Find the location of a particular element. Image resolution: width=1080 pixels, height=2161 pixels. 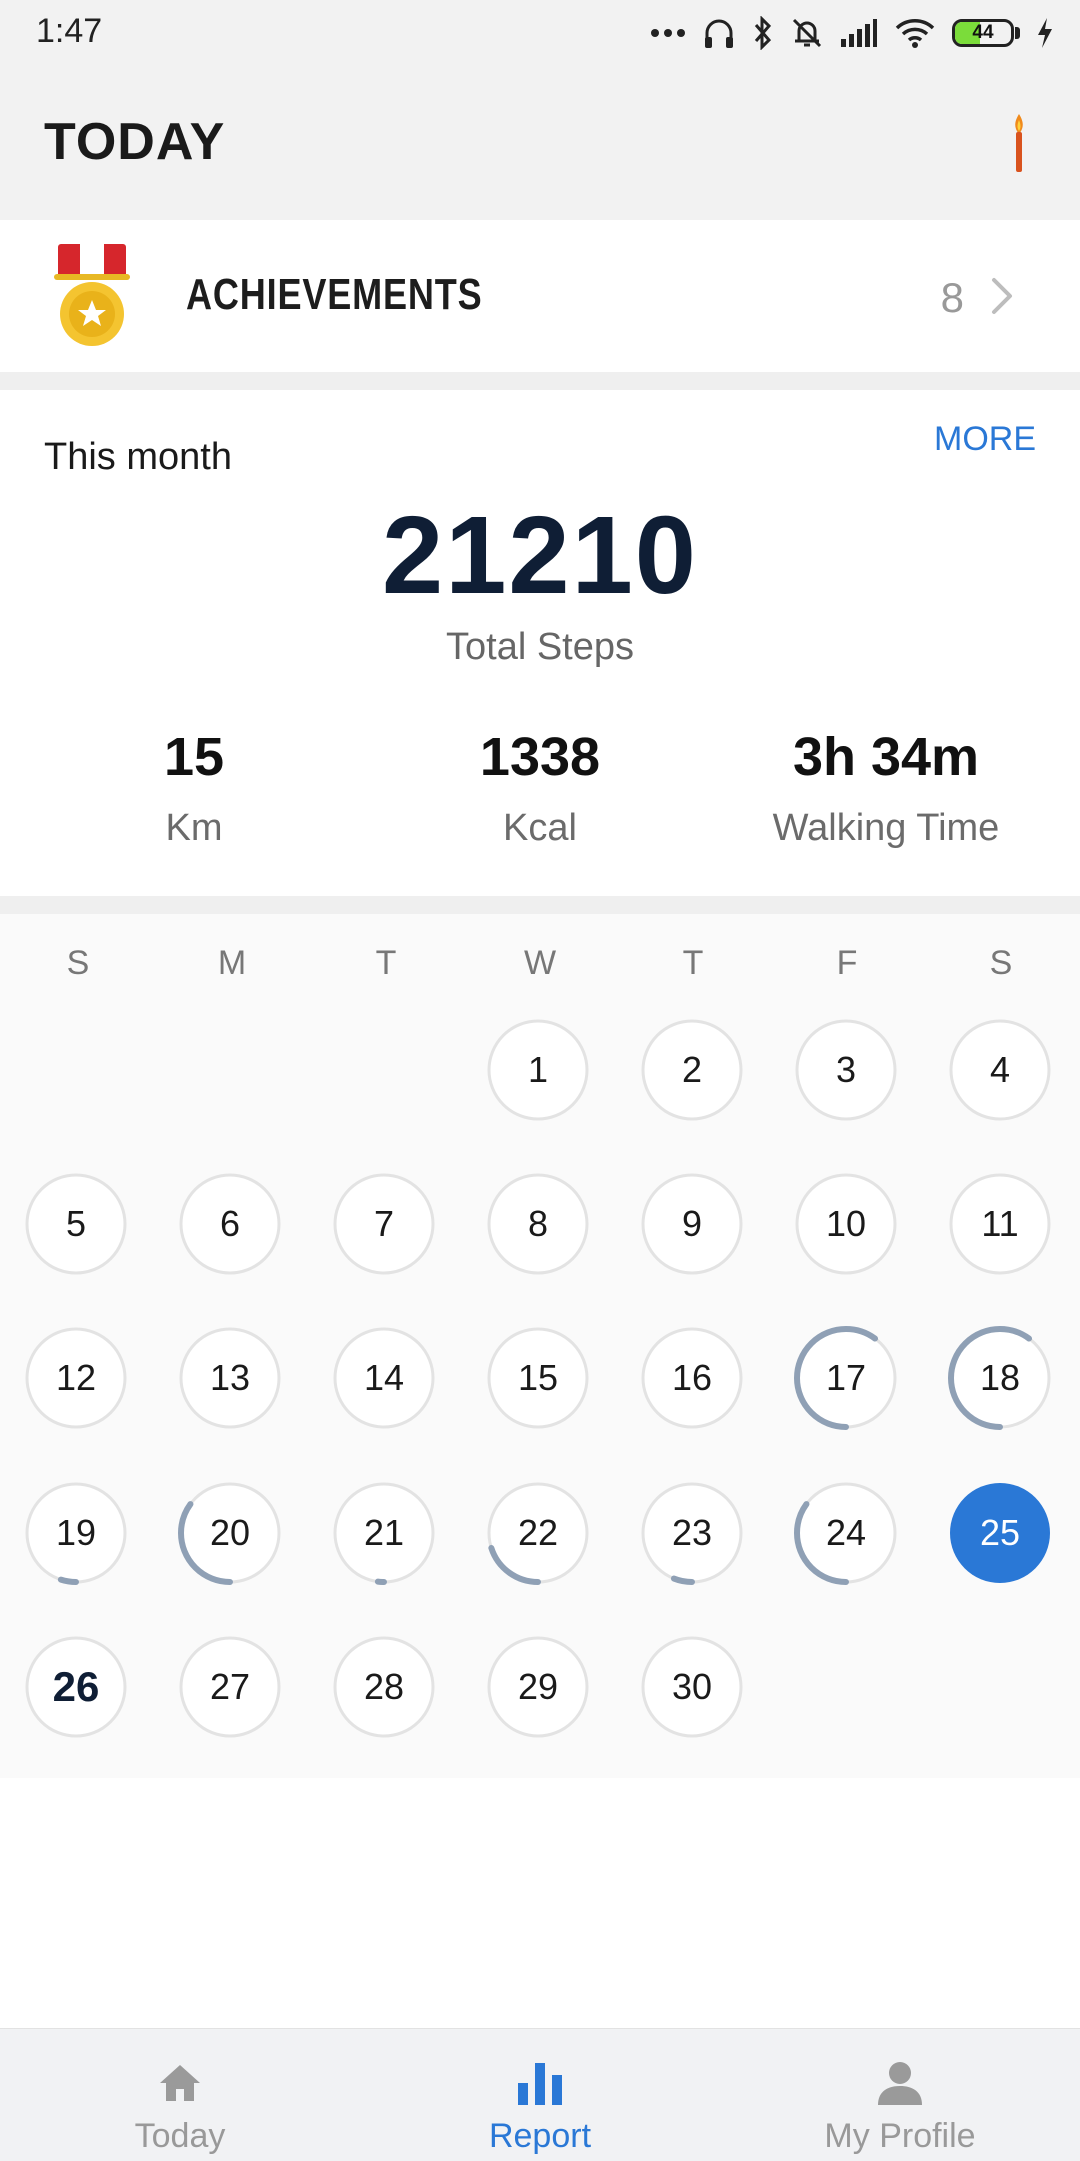

total-steps-label: Total Steps is located at coordinates (540, 647).